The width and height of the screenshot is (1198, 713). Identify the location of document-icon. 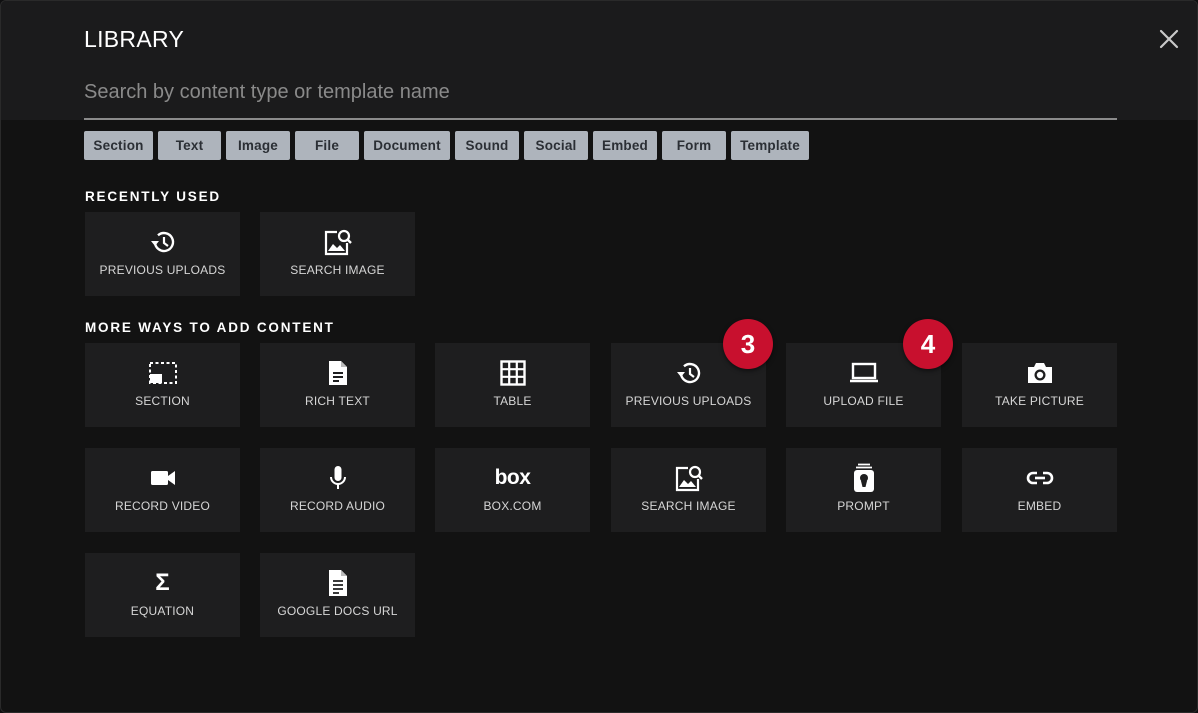
(338, 373).